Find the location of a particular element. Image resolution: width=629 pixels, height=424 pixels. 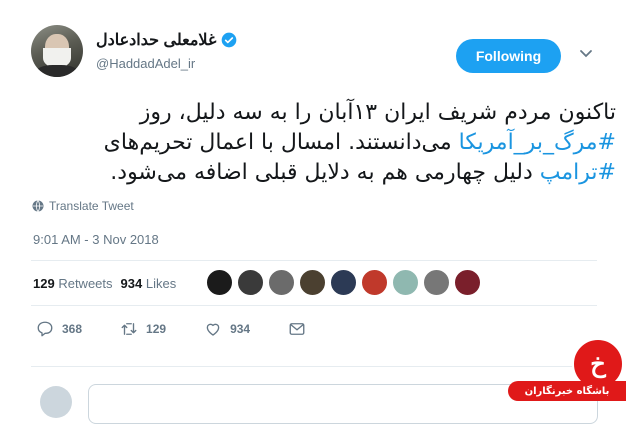

following-button: Following is located at coordinates (508, 56).